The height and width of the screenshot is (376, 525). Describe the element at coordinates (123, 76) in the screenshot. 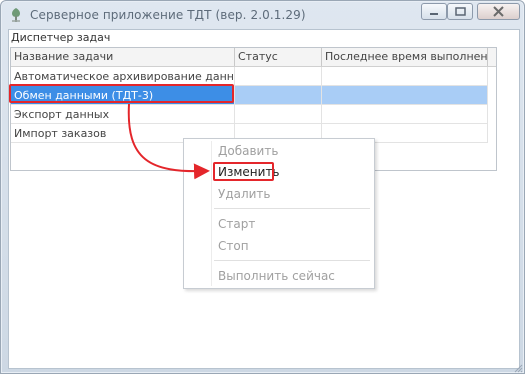

I see `task-name-cell: Автоматическое архивирование данных` at that location.